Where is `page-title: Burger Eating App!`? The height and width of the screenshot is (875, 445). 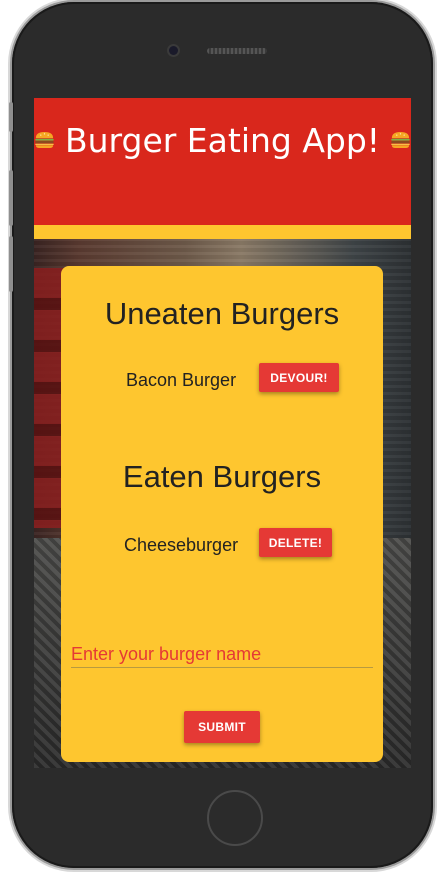 page-title: Burger Eating App! is located at coordinates (222, 140).